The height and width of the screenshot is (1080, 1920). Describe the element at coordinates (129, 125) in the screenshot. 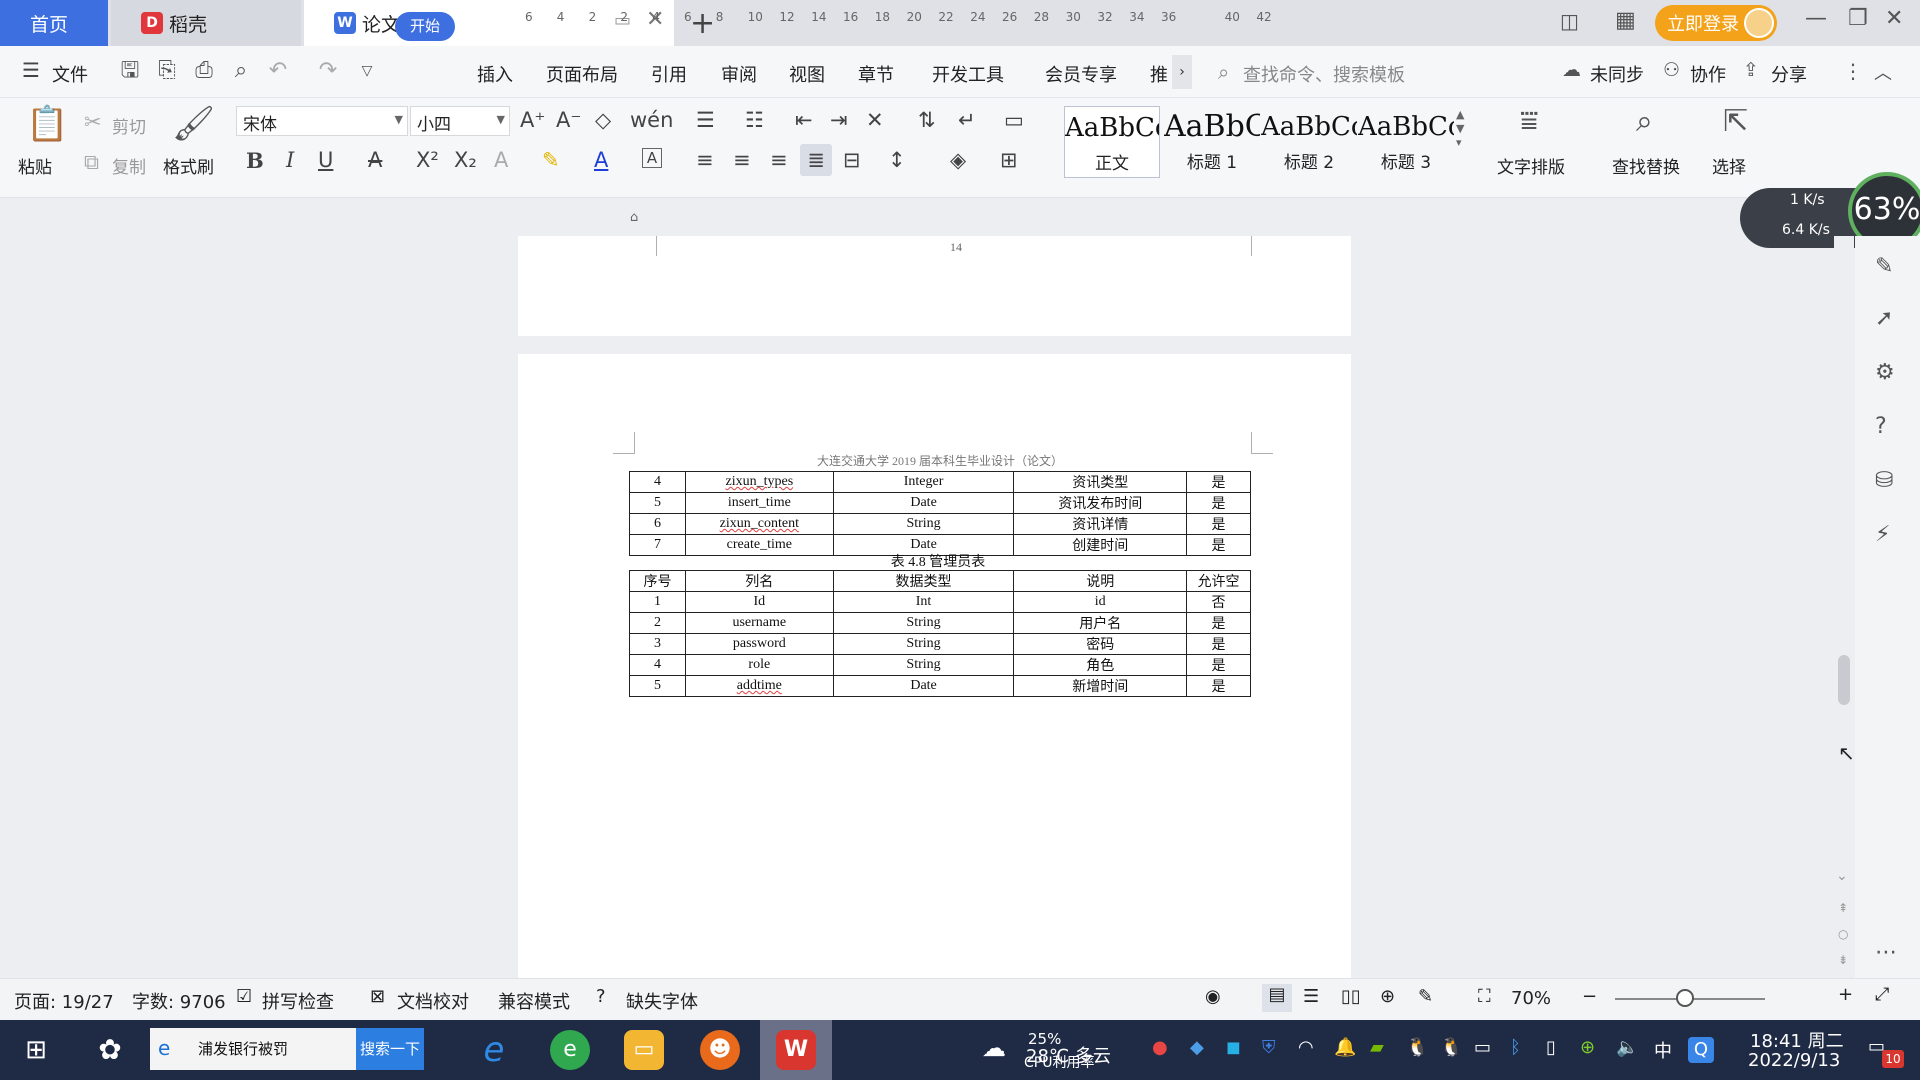

I see `cut-button: 剪切` at that location.